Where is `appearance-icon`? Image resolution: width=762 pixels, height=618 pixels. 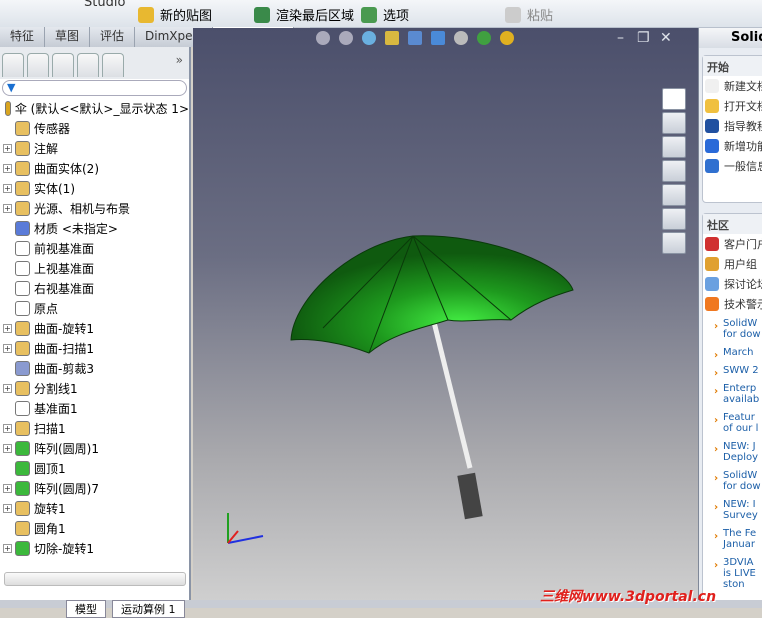
appearance-icon is located at coordinates (484, 38).